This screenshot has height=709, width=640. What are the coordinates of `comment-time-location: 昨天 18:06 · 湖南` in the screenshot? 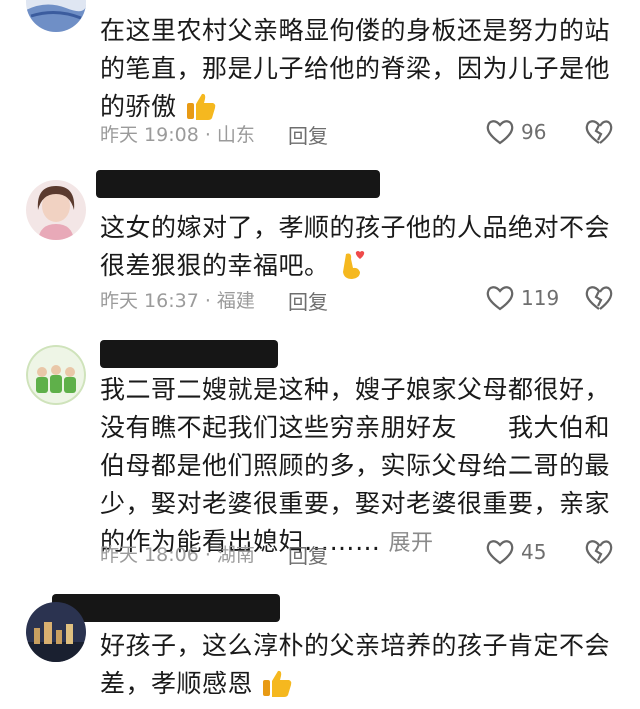 It's located at (177, 555).